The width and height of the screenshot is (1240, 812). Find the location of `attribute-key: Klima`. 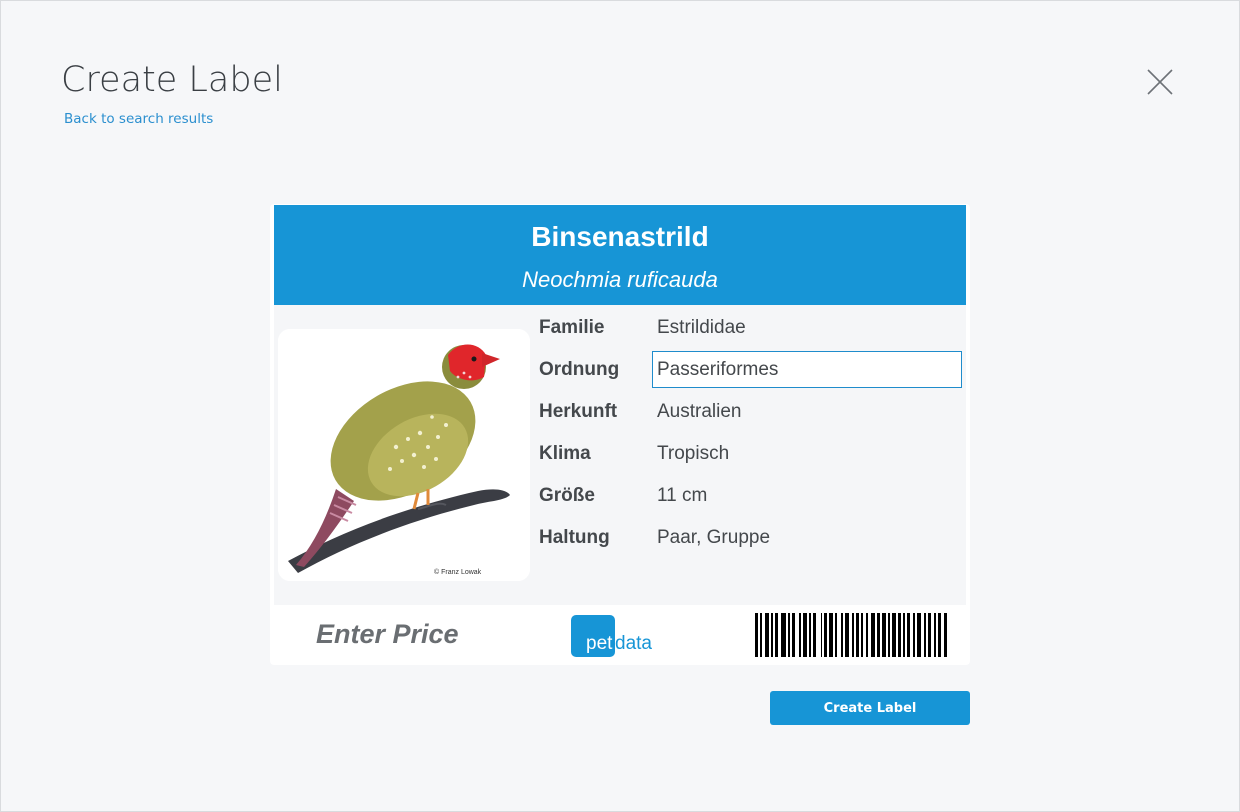

attribute-key: Klima is located at coordinates (565, 453).